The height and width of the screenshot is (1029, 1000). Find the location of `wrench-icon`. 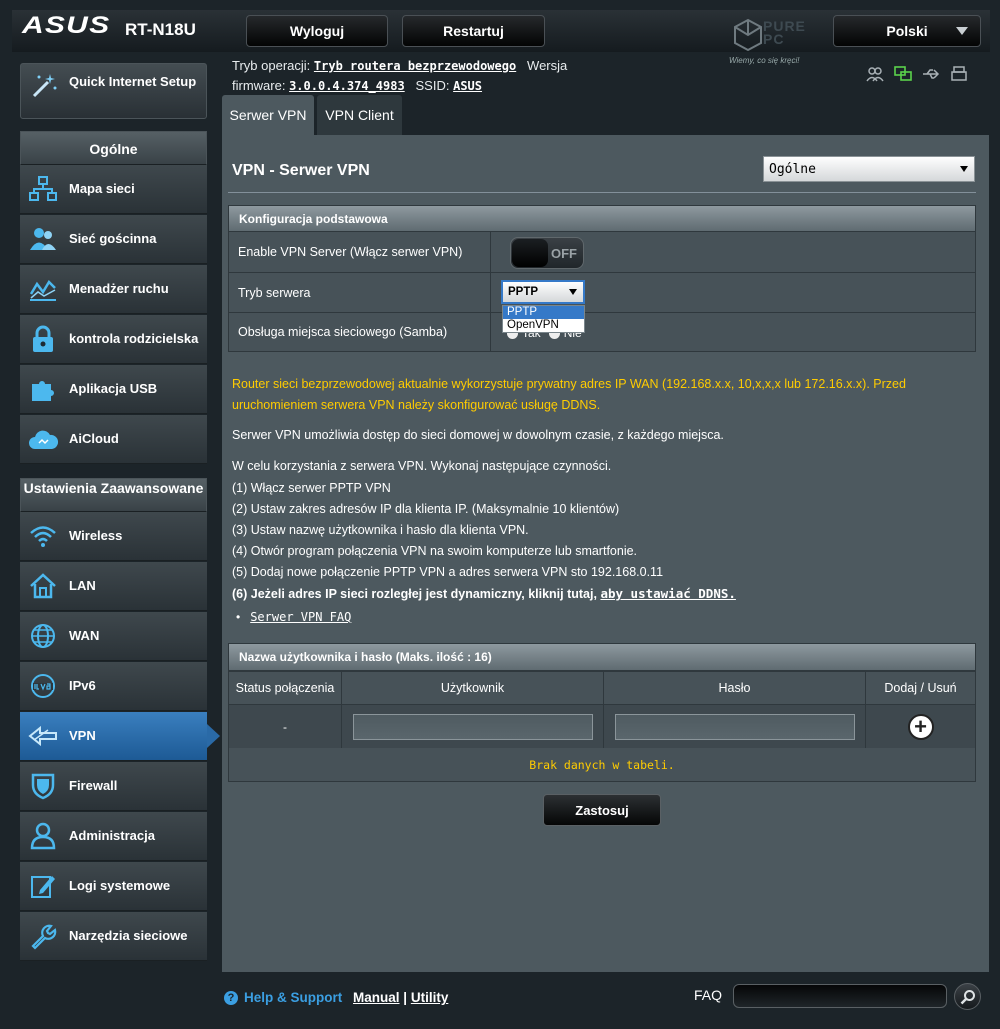

wrench-icon is located at coordinates (43, 936).